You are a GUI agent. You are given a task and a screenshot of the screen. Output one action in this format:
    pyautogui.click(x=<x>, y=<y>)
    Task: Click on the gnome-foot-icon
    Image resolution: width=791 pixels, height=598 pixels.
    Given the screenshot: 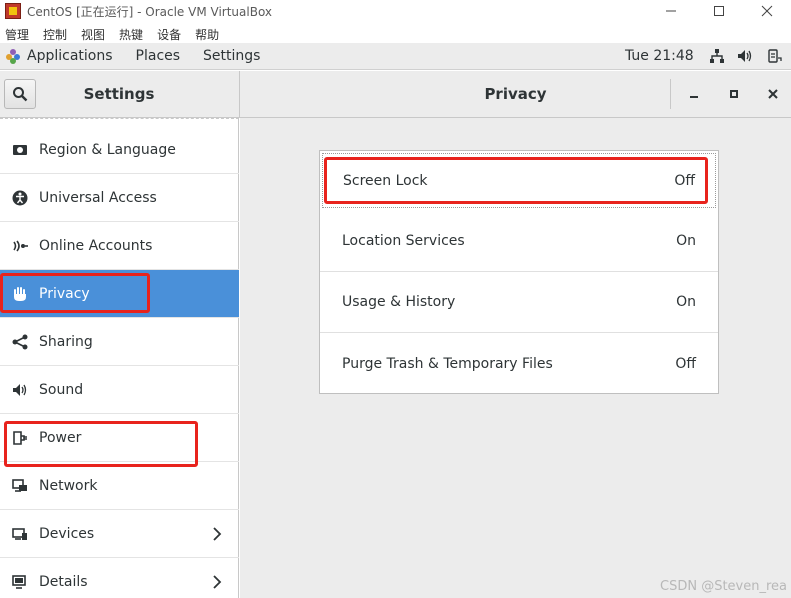 What is the action you would take?
    pyautogui.click(x=13, y=56)
    